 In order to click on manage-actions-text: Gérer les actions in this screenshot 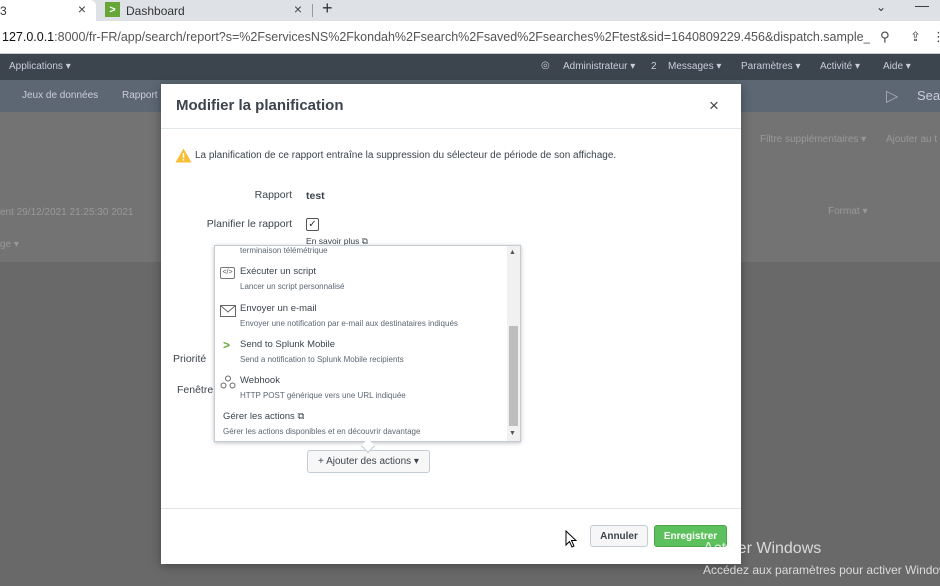, I will do `click(259, 416)`.